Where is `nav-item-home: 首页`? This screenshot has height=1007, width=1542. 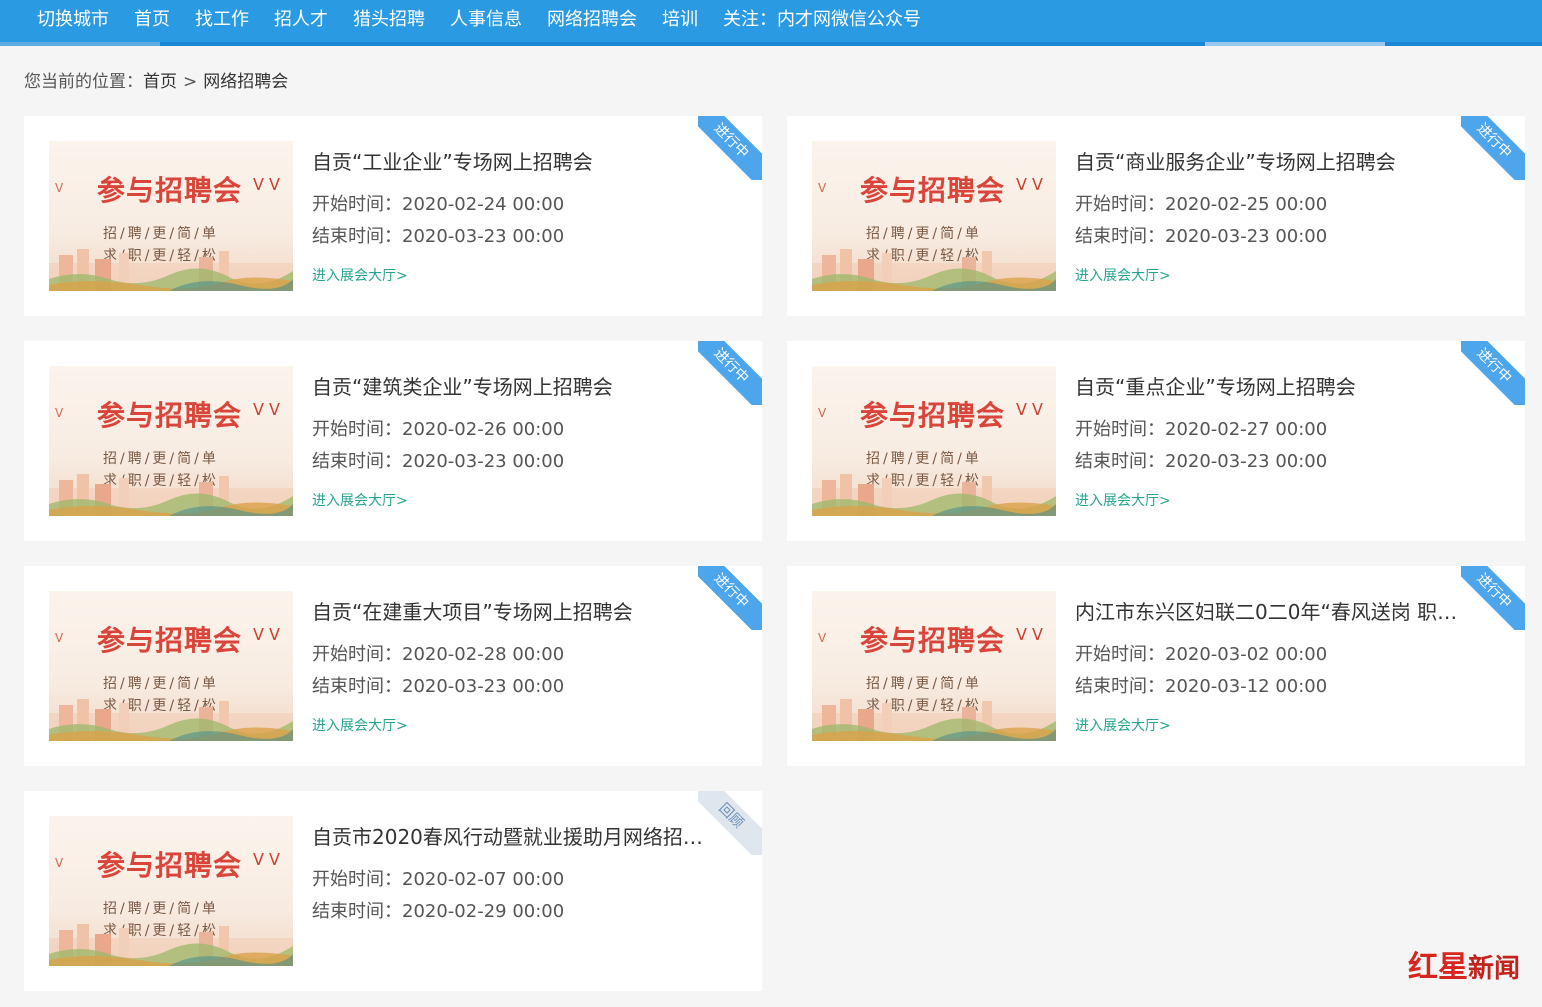
nav-item-home: 首页 is located at coordinates (152, 18).